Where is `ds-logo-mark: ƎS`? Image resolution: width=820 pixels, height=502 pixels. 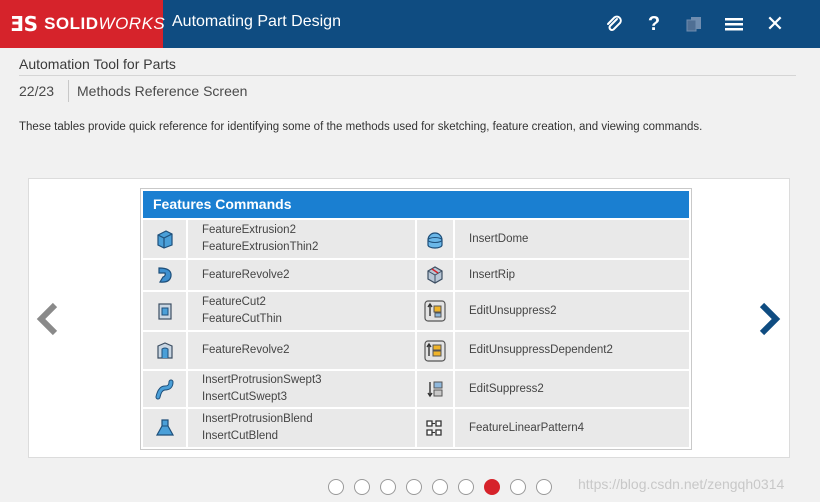
ds-logo-mark: ƎS is located at coordinates (24, 24).